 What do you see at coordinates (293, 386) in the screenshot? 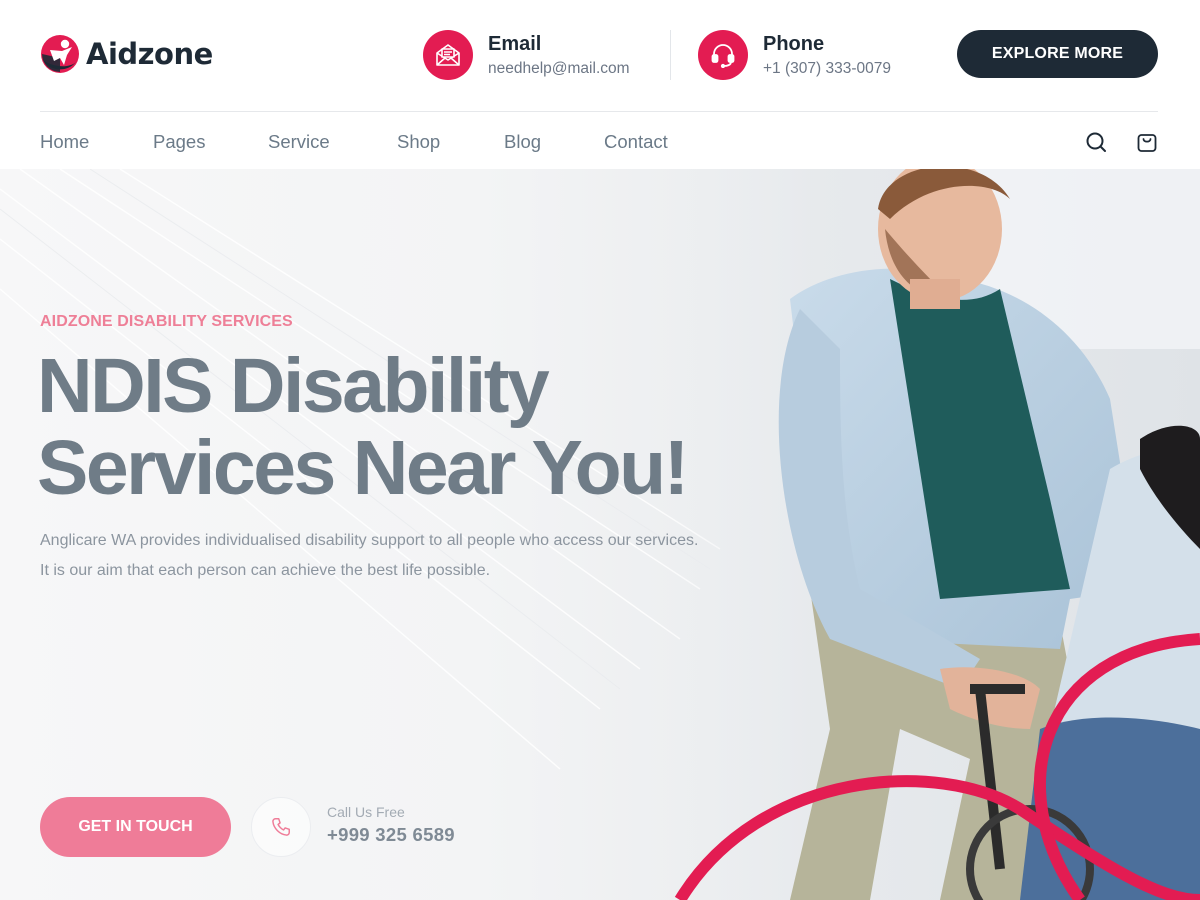
I see `headline-line-1: NDIS Disability` at bounding box center [293, 386].